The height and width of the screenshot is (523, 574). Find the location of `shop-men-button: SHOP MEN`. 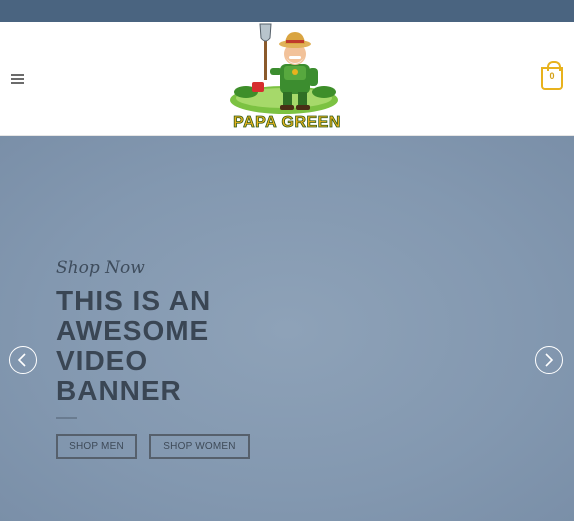

shop-men-button: SHOP MEN is located at coordinates (96, 446).